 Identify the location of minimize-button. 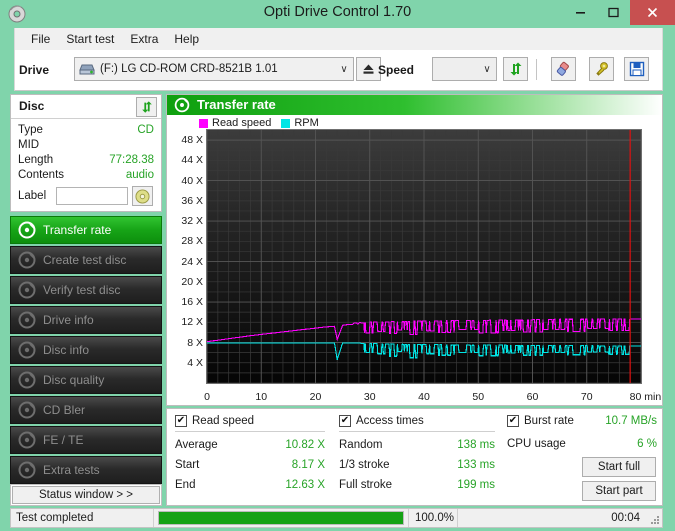
(580, 12).